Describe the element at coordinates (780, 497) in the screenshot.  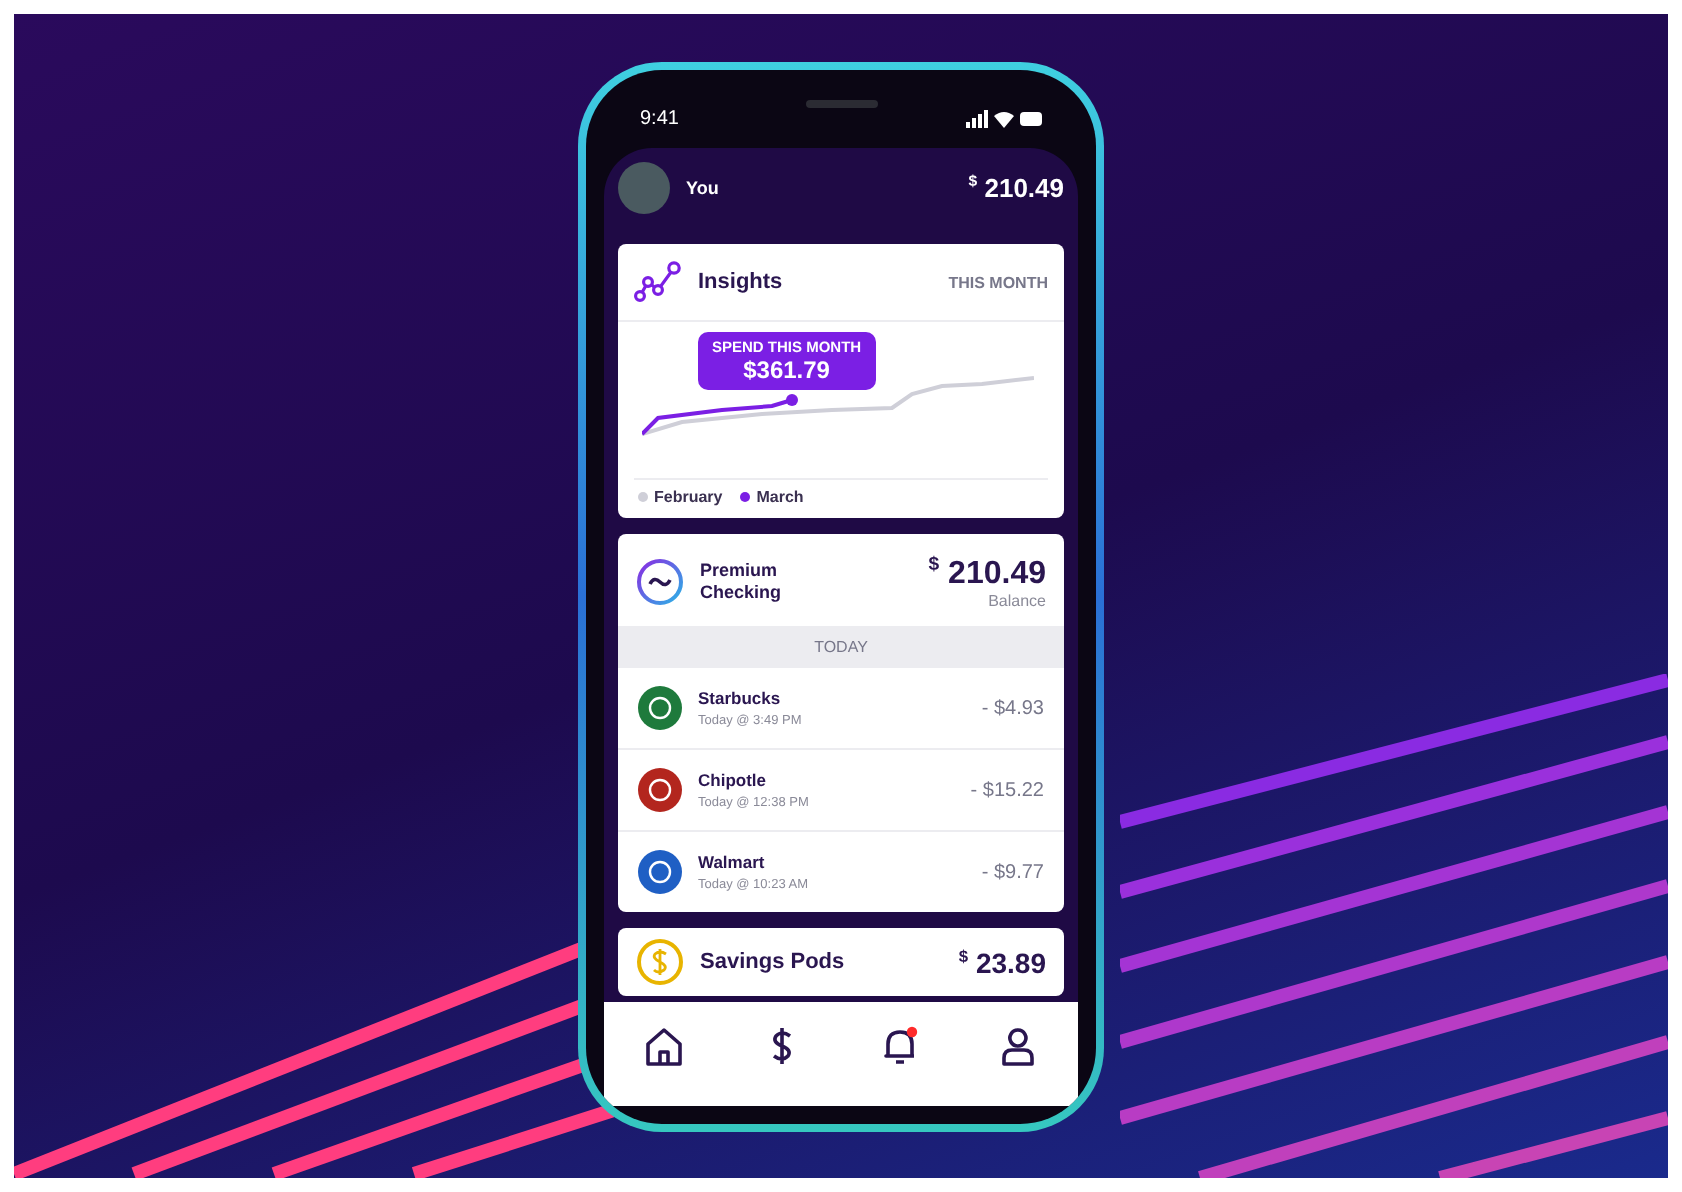
I see `legend-label: March` at that location.